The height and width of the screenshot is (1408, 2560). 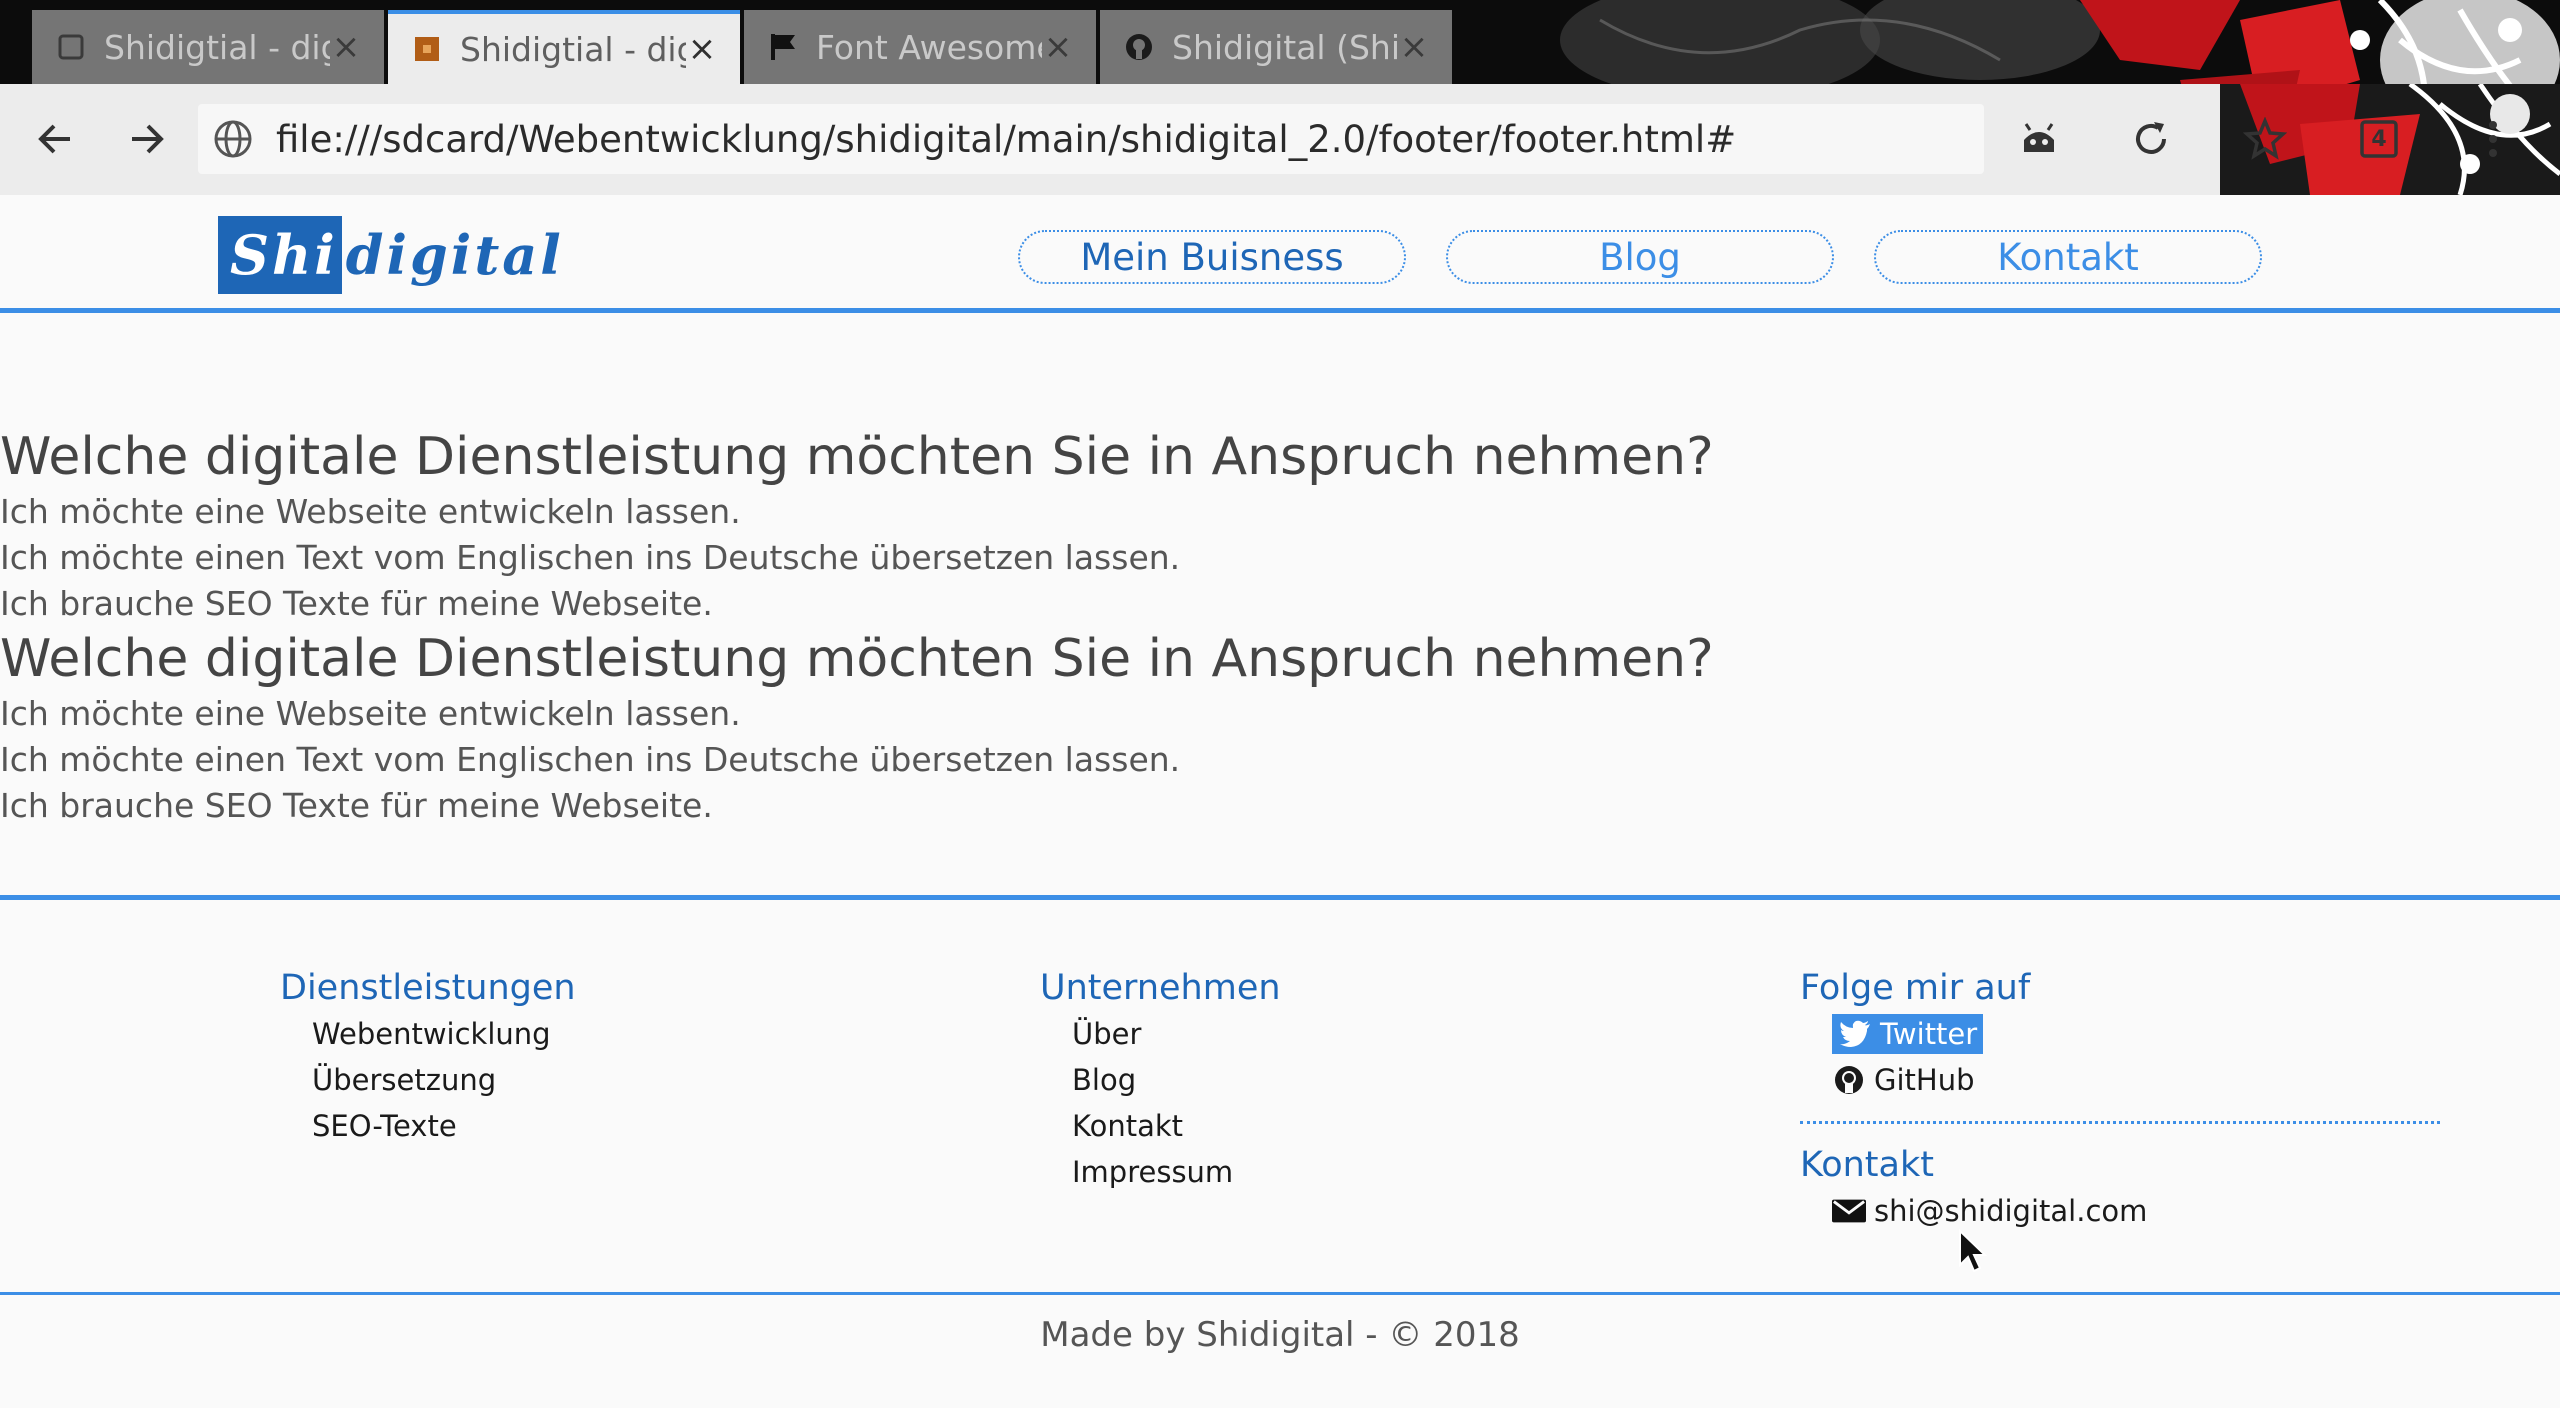 I want to click on logo-rest-text: digital, so click(x=454, y=255).